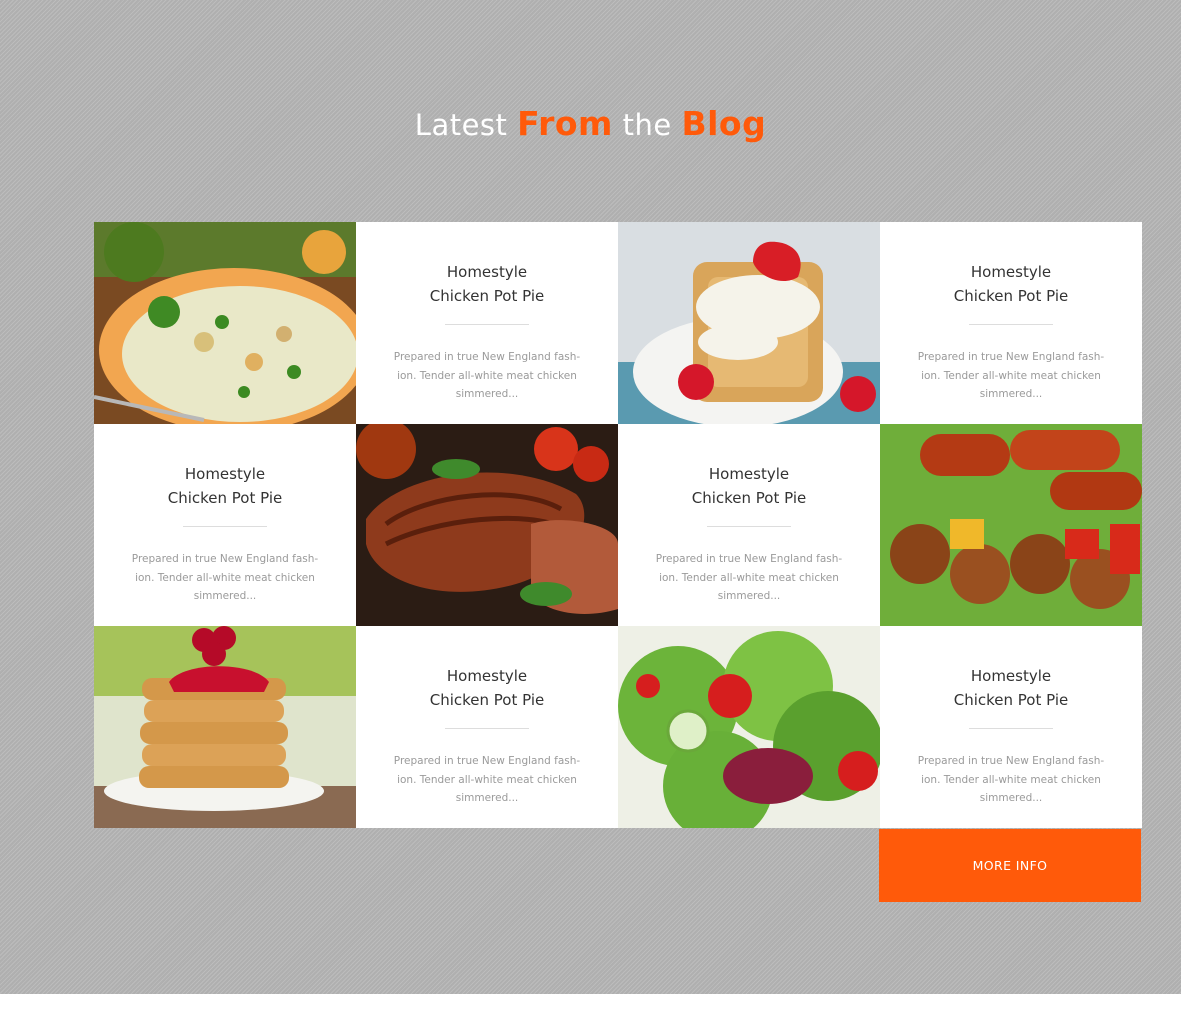 The image size is (1181, 1029). Describe the element at coordinates (225, 727) in the screenshot. I see `pancake-stack-photo` at that location.